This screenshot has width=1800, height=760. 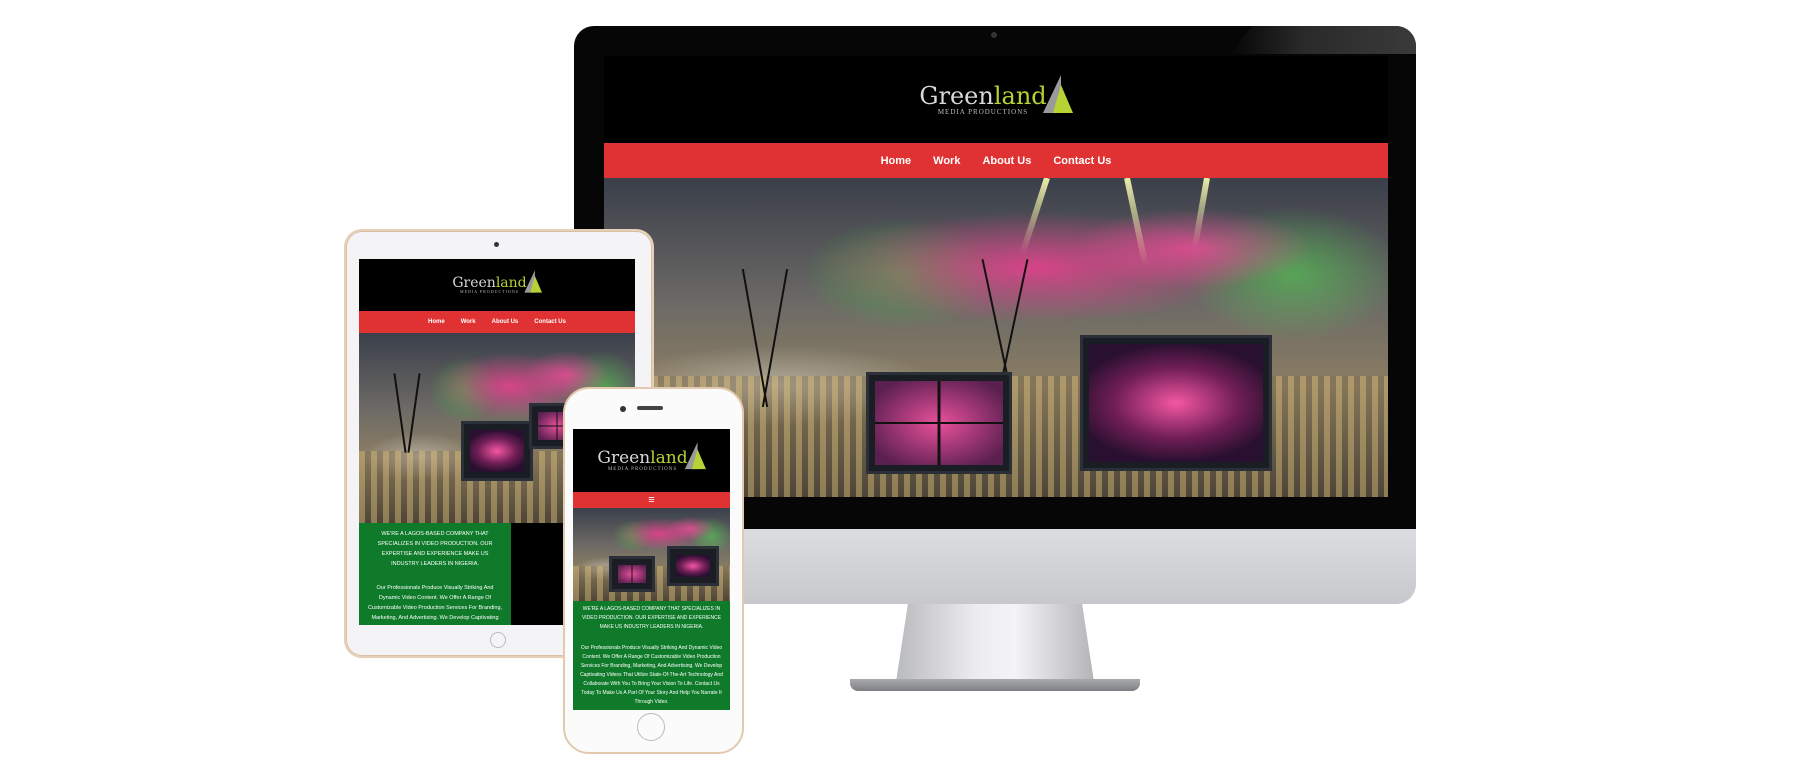 What do you see at coordinates (995, 685) in the screenshot?
I see `imac-foot` at bounding box center [995, 685].